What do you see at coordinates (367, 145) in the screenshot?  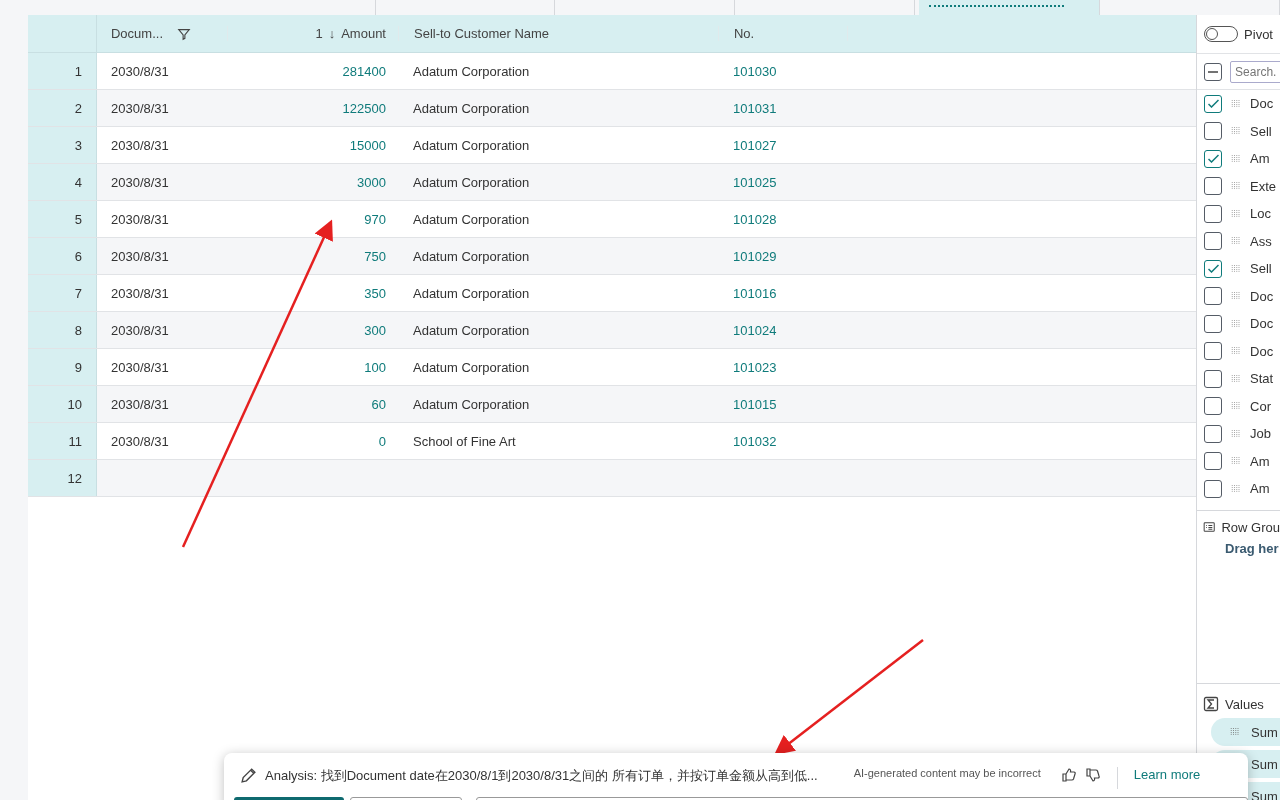 I see `table-cell: 15000` at bounding box center [367, 145].